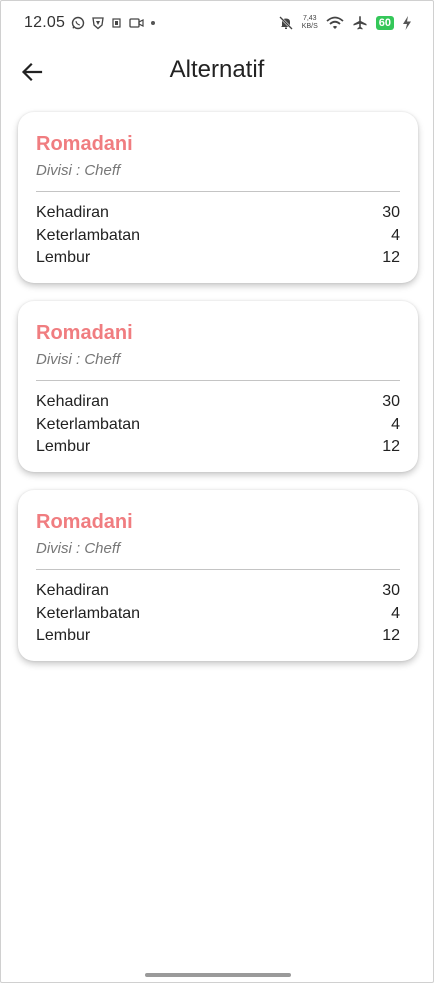 The image size is (434, 983). Describe the element at coordinates (345, 23) in the screenshot. I see `status-right: 7,43 KB/S 60` at that location.